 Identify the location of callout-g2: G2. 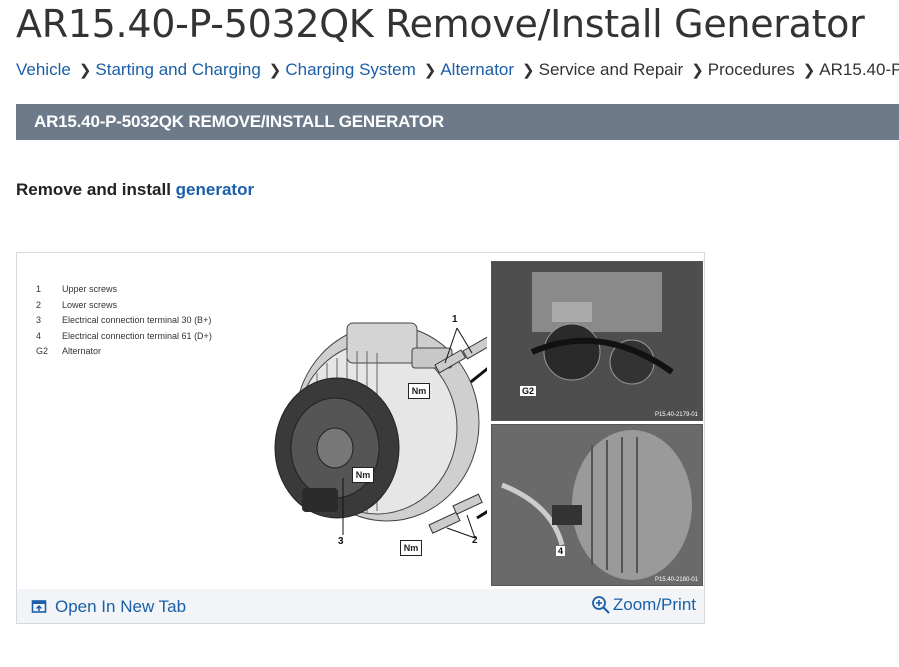
(528, 391).